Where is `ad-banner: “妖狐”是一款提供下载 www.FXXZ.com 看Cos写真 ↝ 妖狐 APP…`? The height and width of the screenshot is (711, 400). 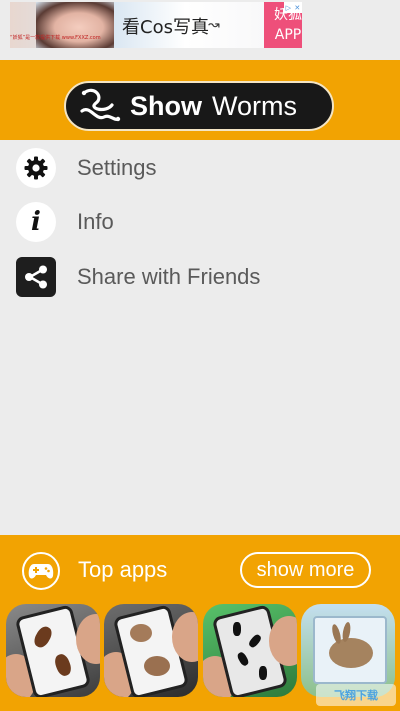 ad-banner: “妖狐”是一款提供下载 www.FXXZ.com 看Cos写真 ↝ 妖狐 APP… is located at coordinates (156, 25).